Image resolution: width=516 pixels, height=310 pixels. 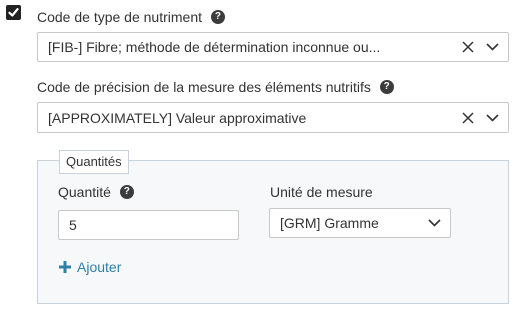 I want to click on quantities-legend: Quantités, so click(x=94, y=162).